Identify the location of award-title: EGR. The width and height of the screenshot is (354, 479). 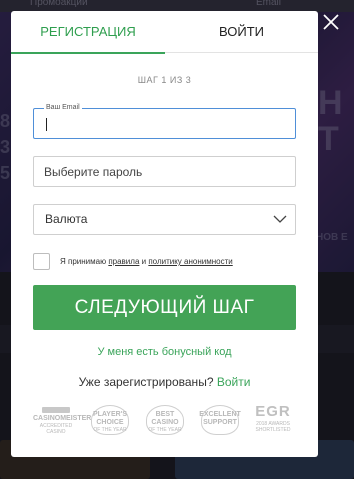
(273, 411).